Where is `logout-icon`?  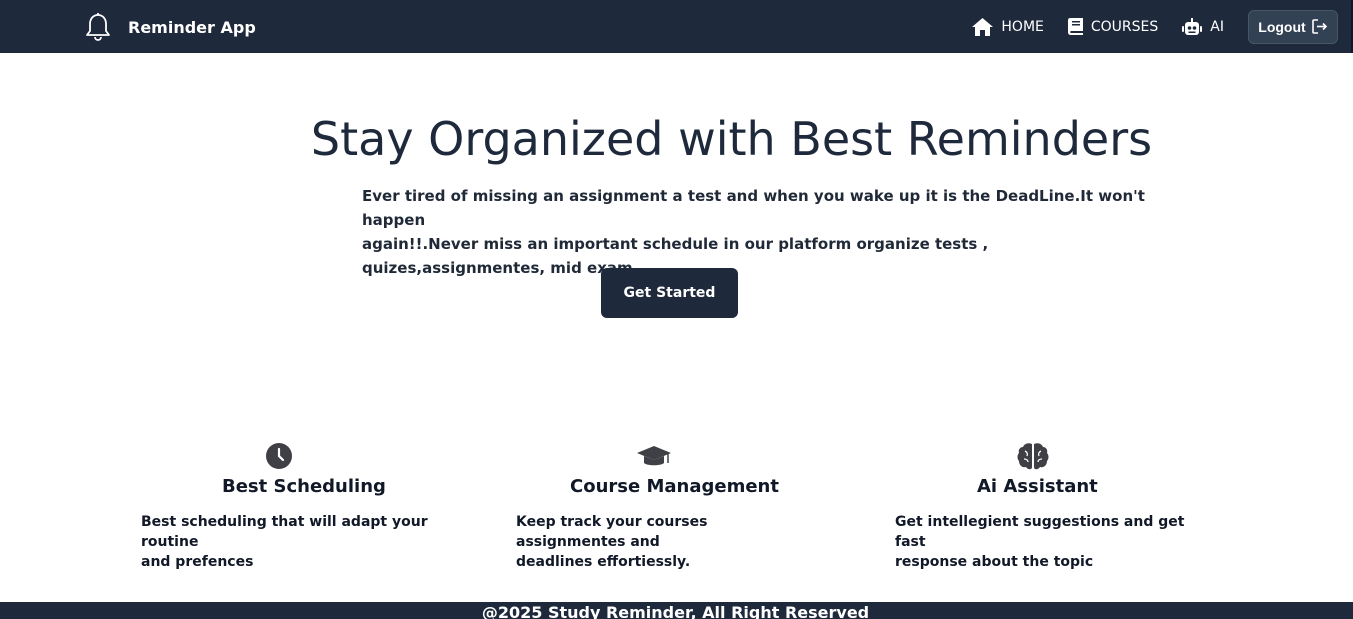 logout-icon is located at coordinates (1319, 26).